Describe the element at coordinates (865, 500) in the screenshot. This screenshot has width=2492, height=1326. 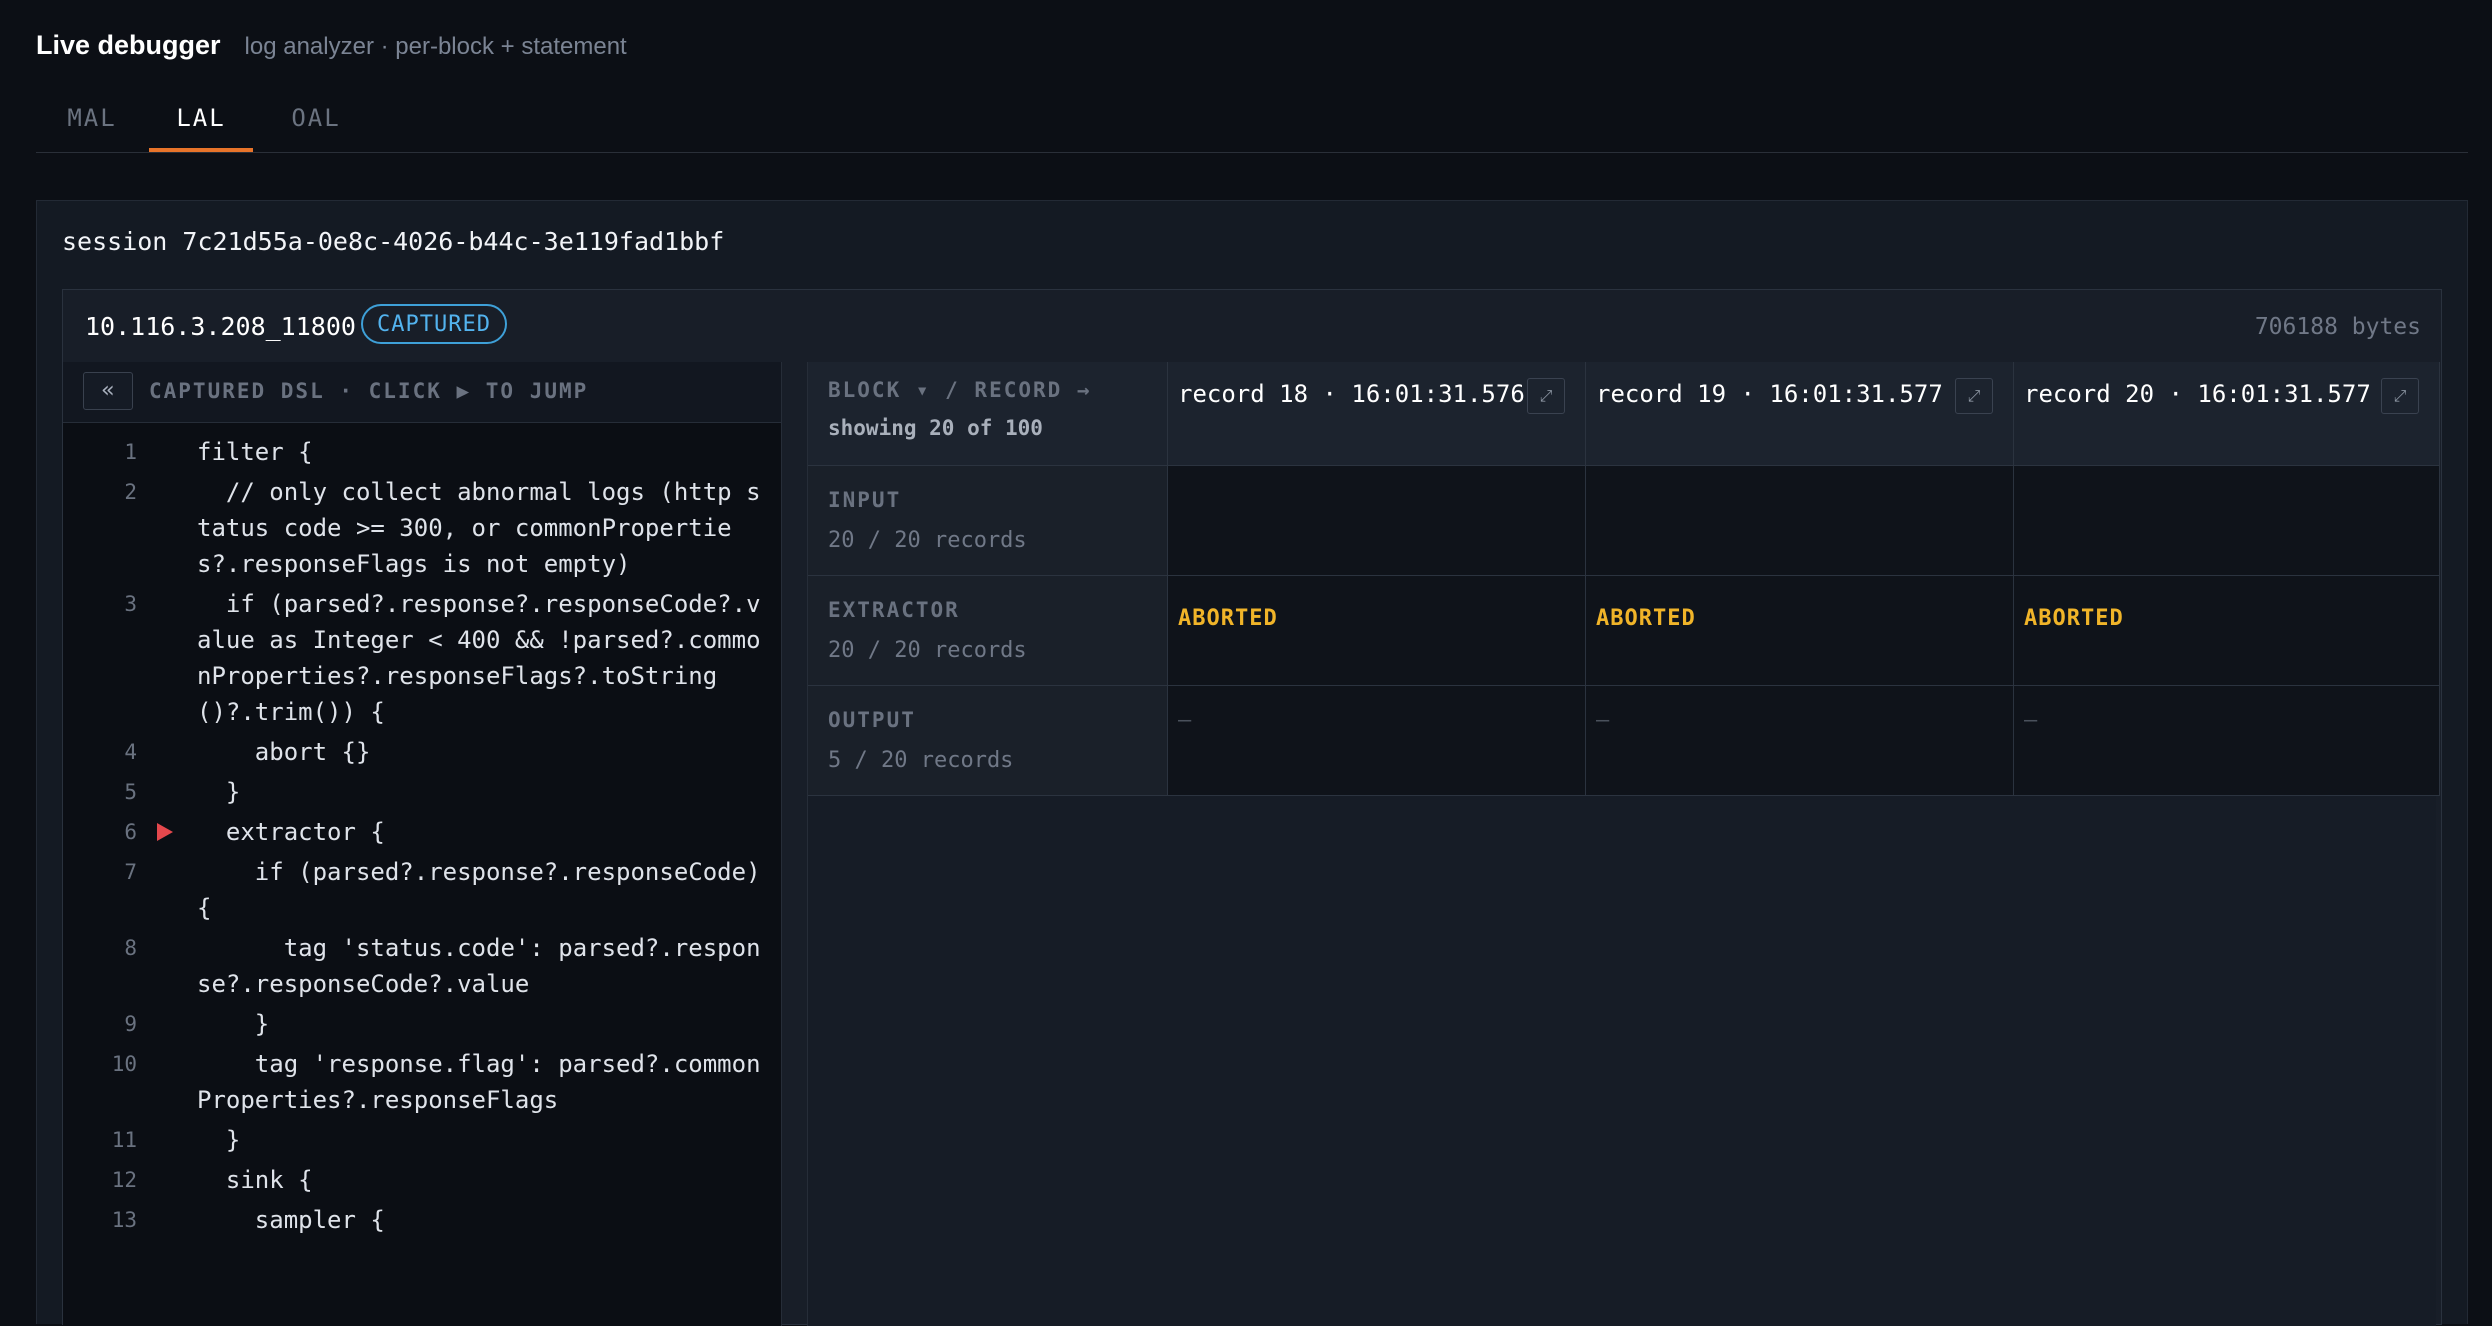
I see `row-name: INPUT` at that location.